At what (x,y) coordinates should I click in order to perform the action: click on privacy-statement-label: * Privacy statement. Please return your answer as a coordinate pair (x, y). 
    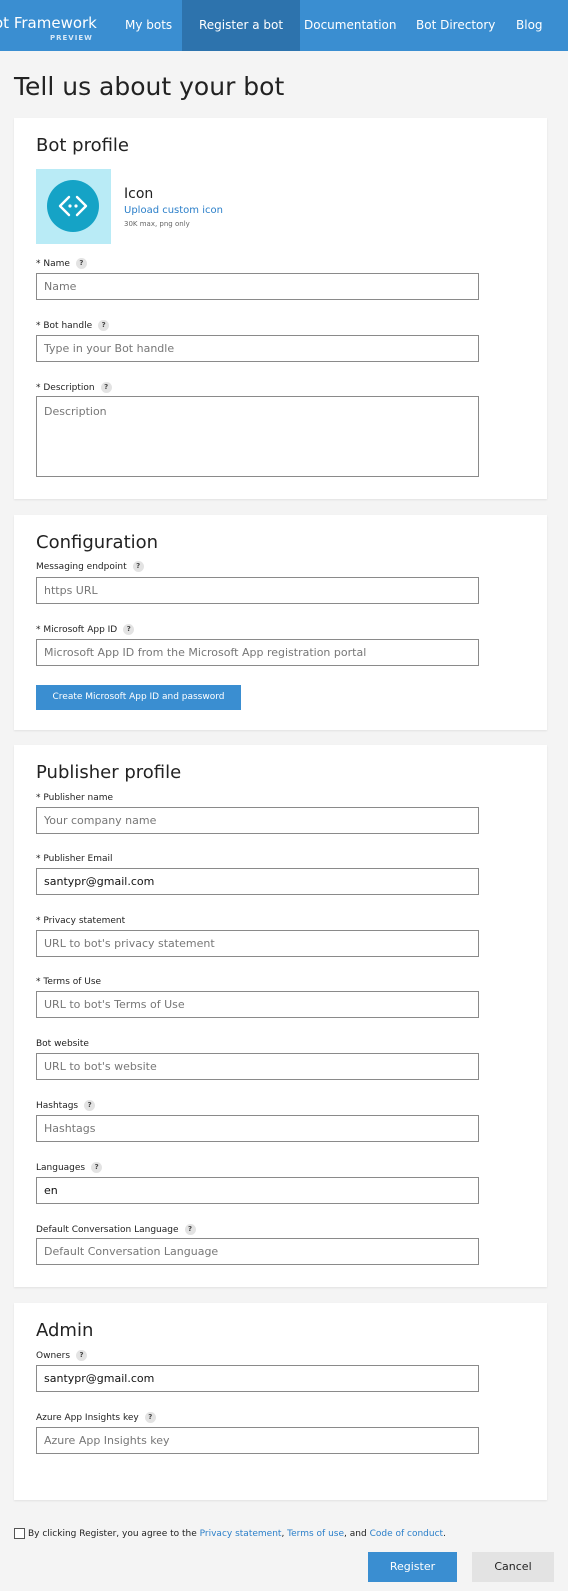
    Looking at the image, I should click on (81, 921).